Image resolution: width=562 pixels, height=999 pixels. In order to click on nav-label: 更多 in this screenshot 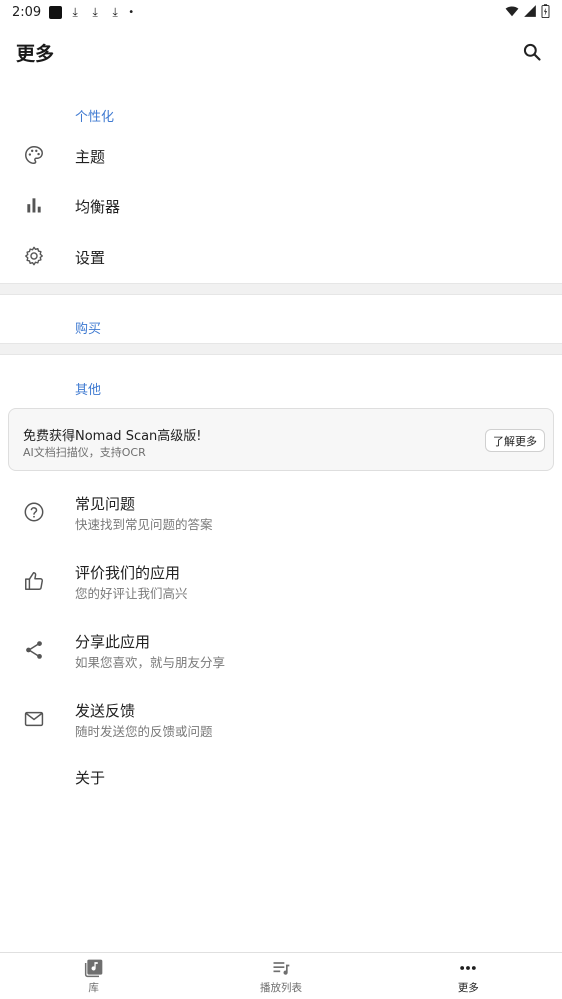, I will do `click(468, 987)`.